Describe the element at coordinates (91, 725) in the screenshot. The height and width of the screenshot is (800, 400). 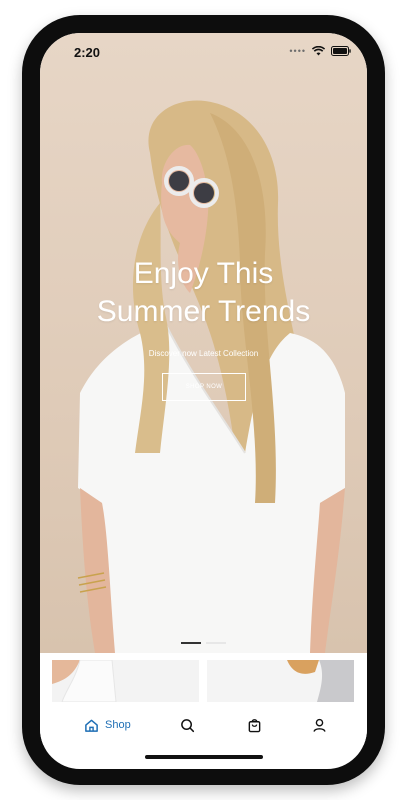
I see `home-icon` at that location.